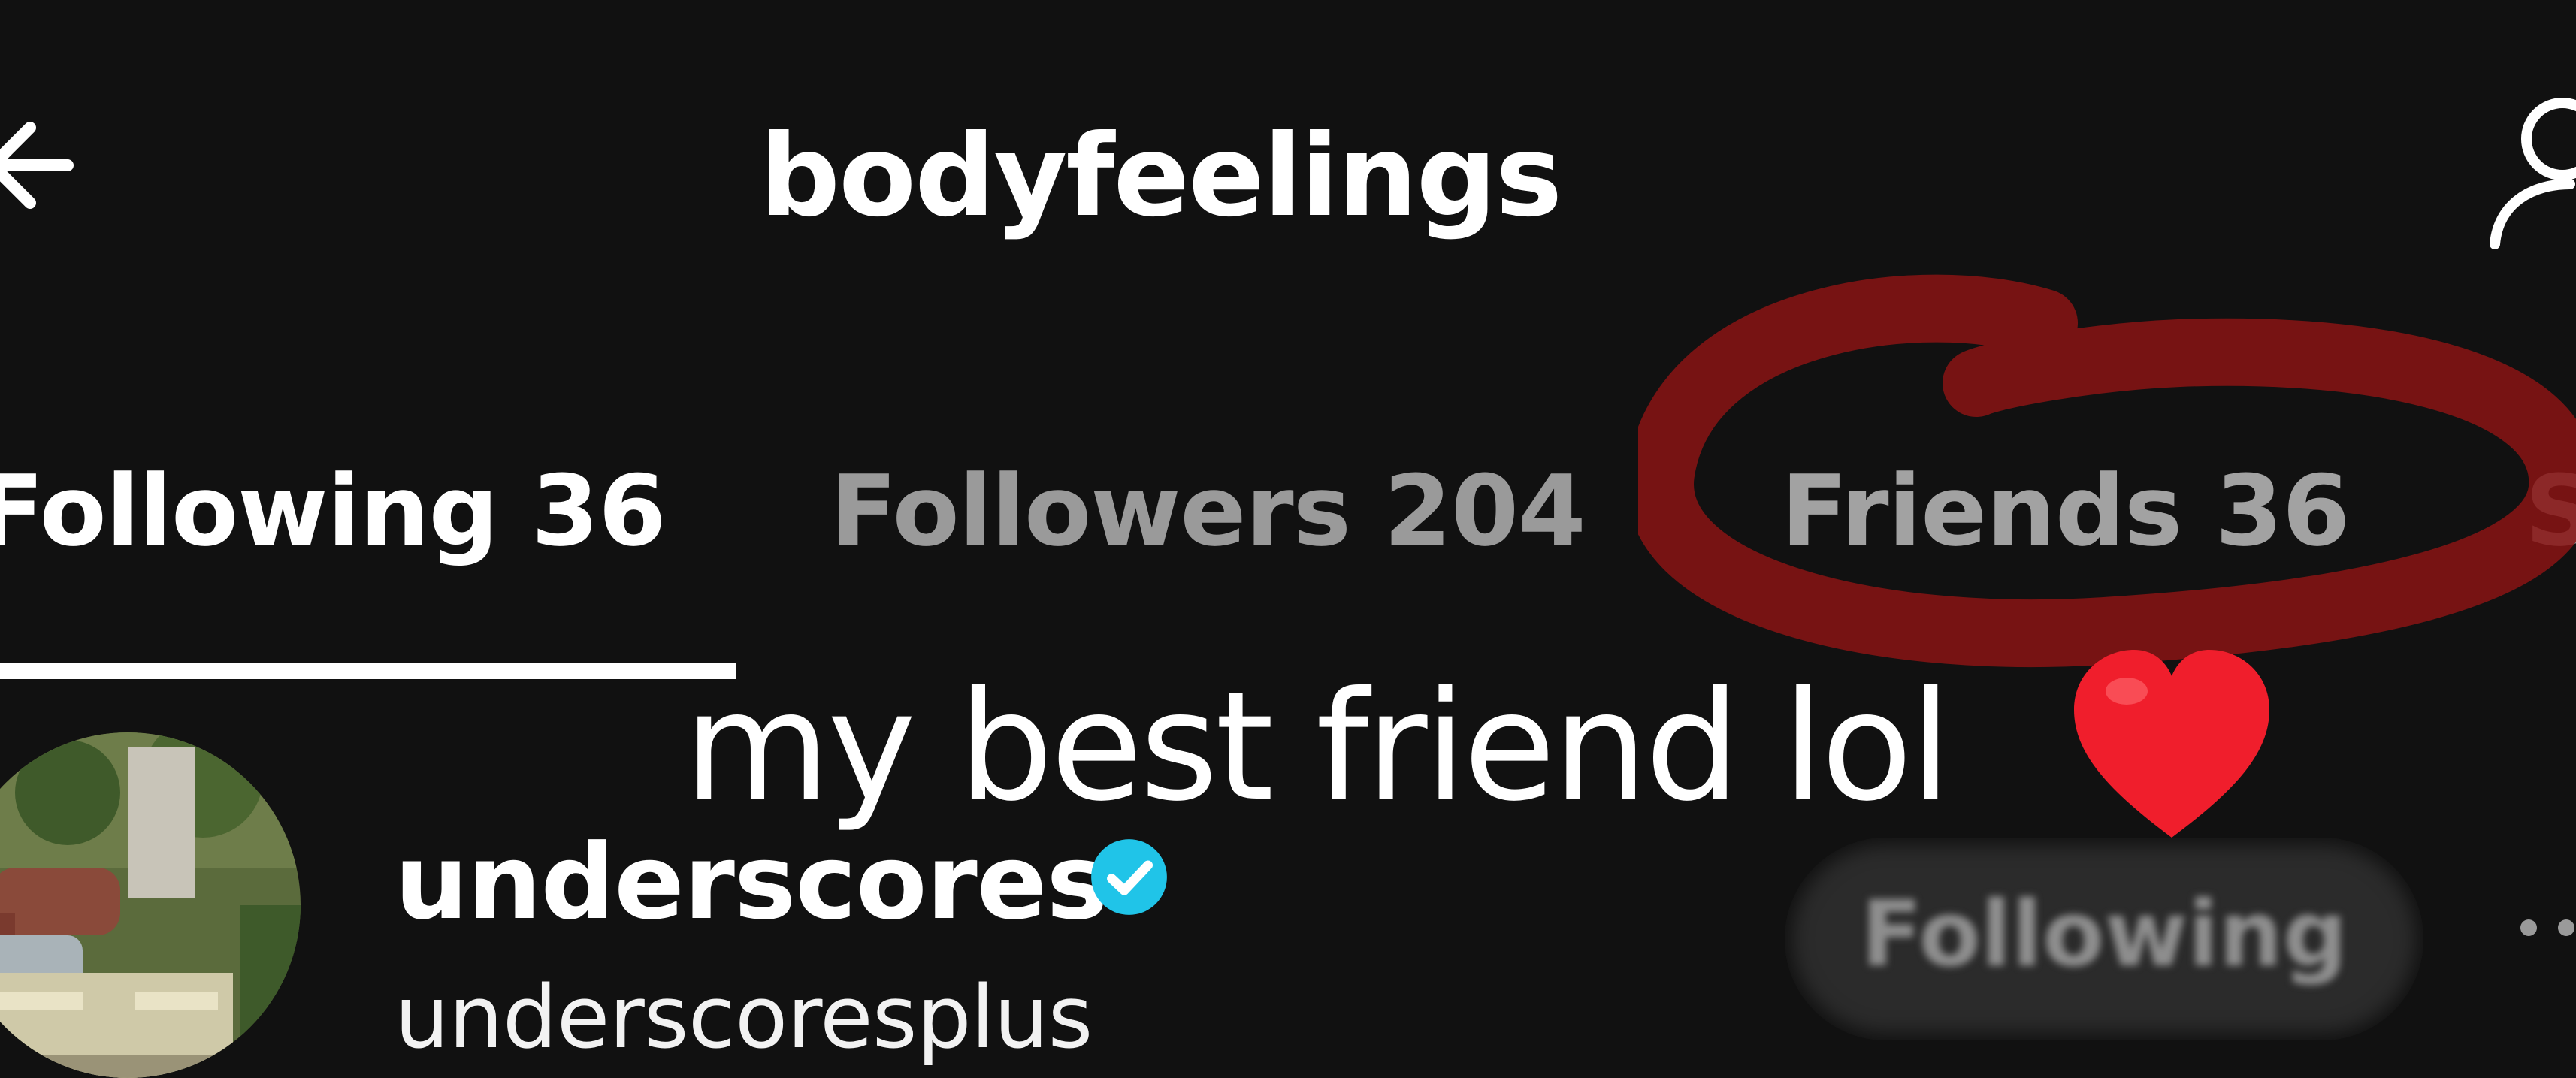 Image resolution: width=2576 pixels, height=1078 pixels. I want to click on following-button: Following, so click(2104, 939).